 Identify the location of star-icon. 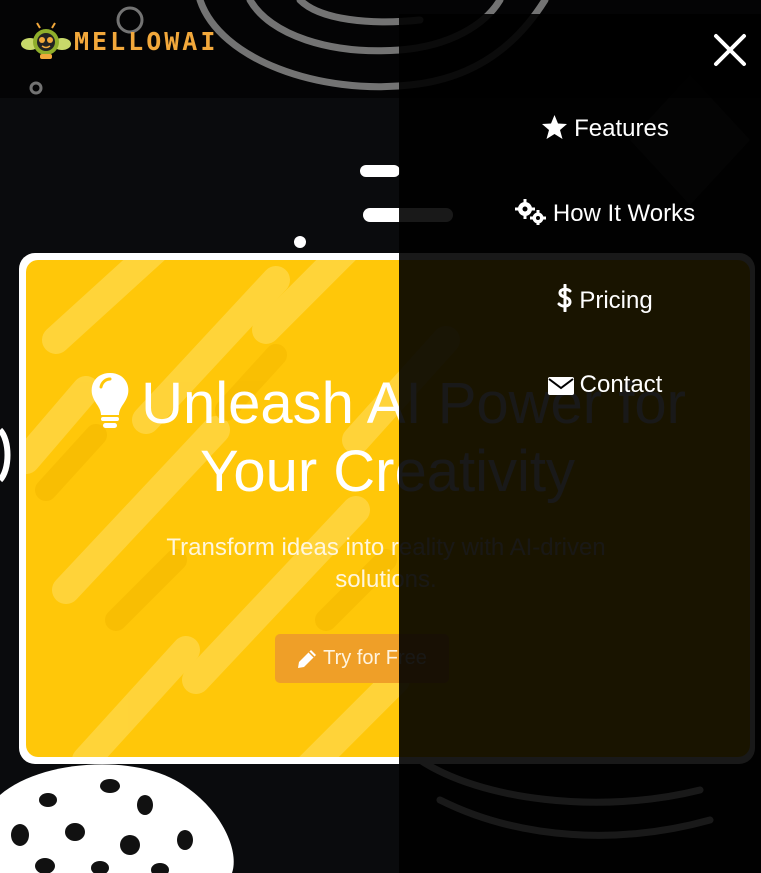
(555, 127).